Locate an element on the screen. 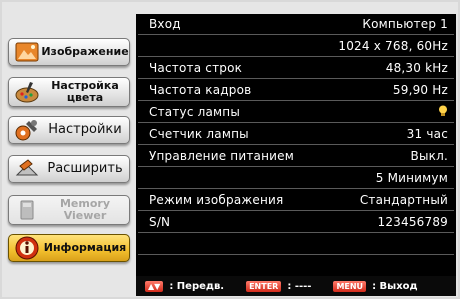  move-hint: : Передв. is located at coordinates (197, 286).